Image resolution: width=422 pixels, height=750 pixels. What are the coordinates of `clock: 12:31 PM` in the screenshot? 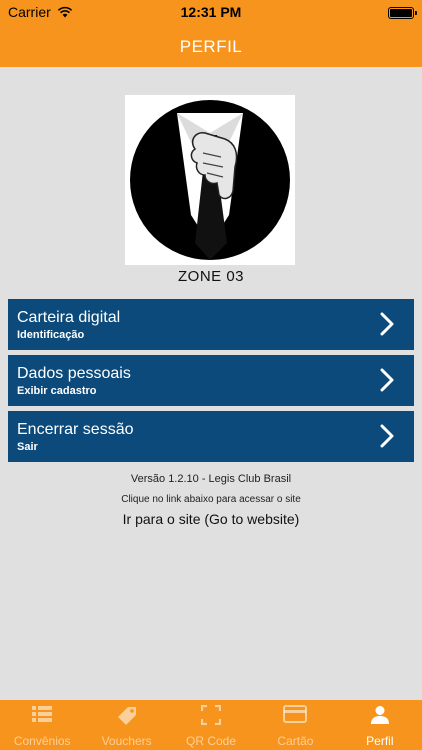 It's located at (211, 12).